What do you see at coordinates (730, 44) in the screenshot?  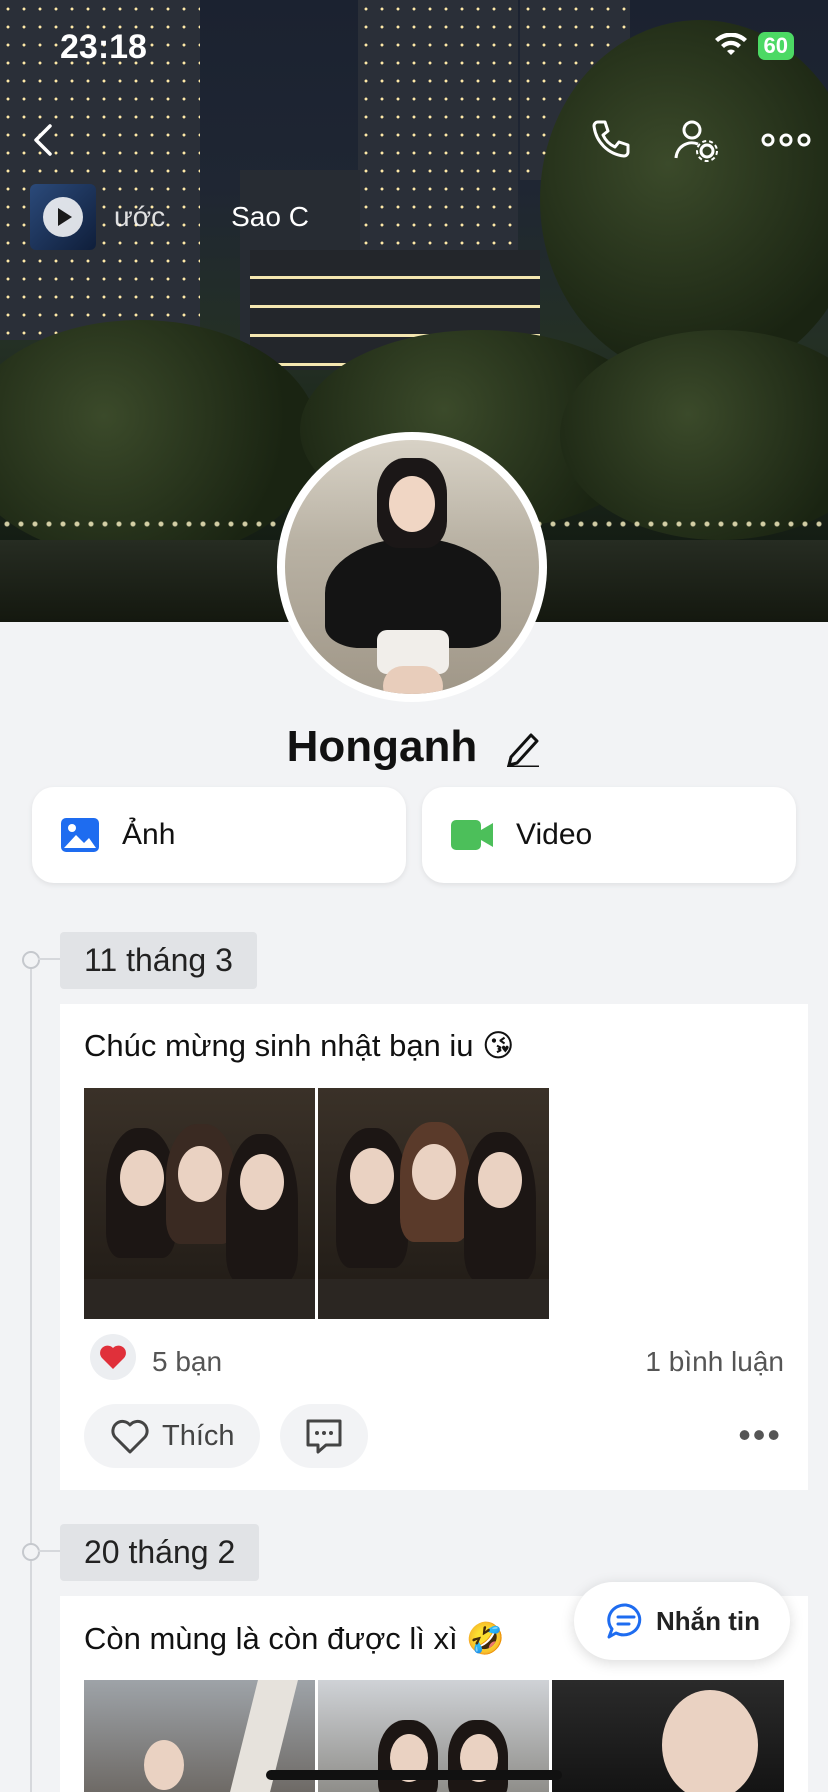 I see `wifi-icon` at bounding box center [730, 44].